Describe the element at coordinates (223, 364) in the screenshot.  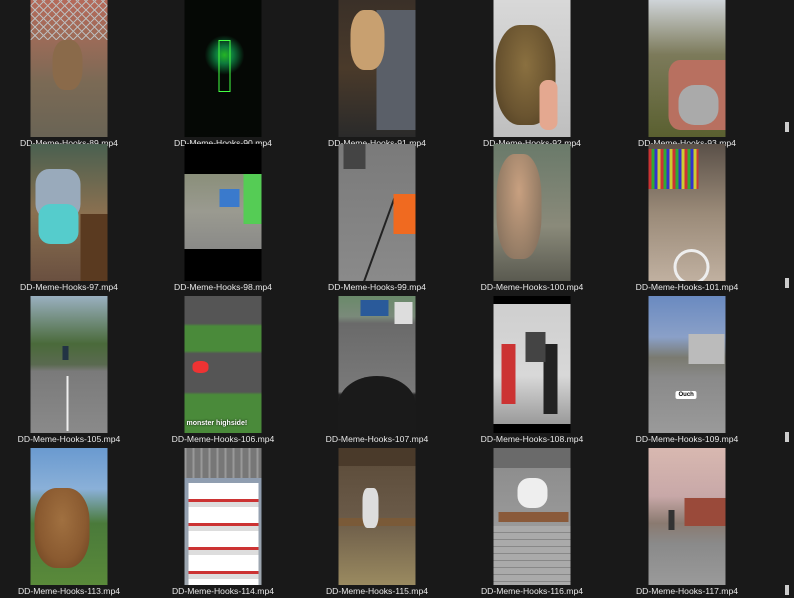
I see `video-thumbnail: monster highside!` at that location.